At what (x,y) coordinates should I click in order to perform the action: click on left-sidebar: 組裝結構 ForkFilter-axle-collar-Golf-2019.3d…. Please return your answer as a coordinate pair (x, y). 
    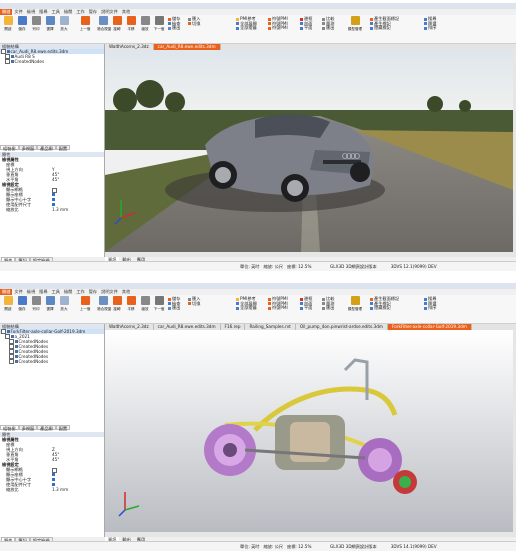
    Looking at the image, I should click on (52, 430).